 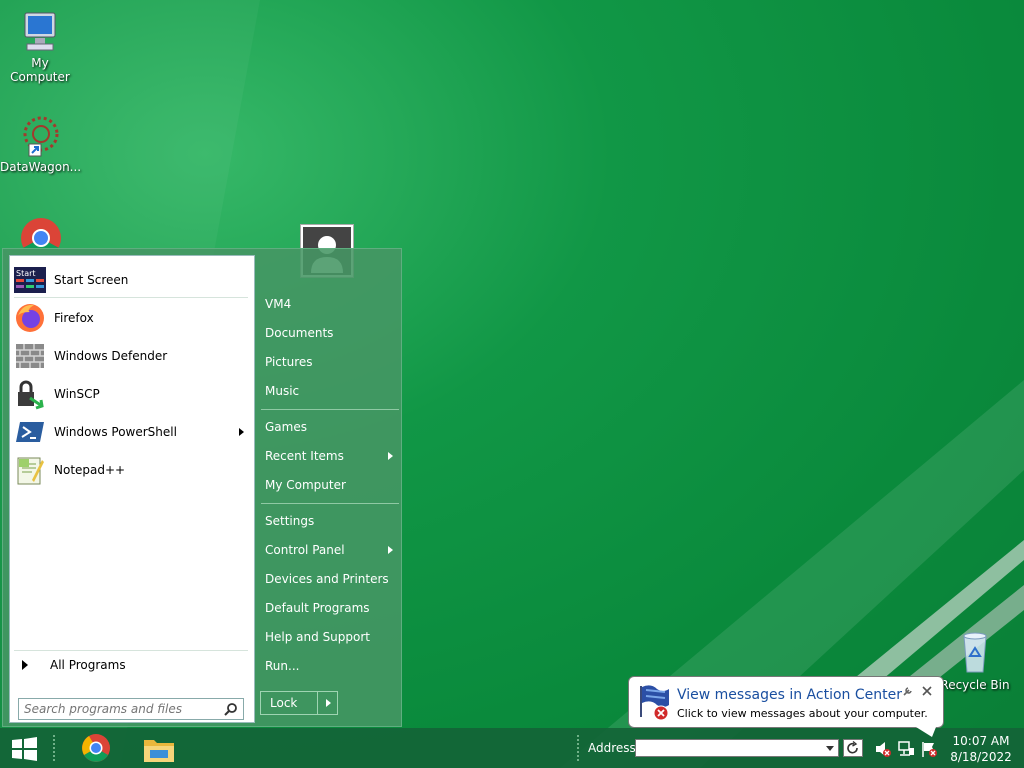 I want to click on dropdown-arrow-icon, so click(x=830, y=748).